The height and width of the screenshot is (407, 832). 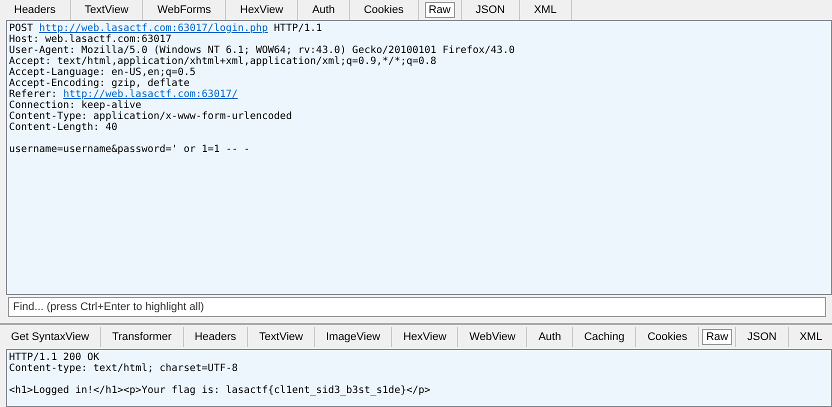 What do you see at coordinates (222, 61) in the screenshot?
I see `request-line-text: Accept: text/html,application/xhtml+xml,application/xml;q=0.9,*/*;q=0.8` at bounding box center [222, 61].